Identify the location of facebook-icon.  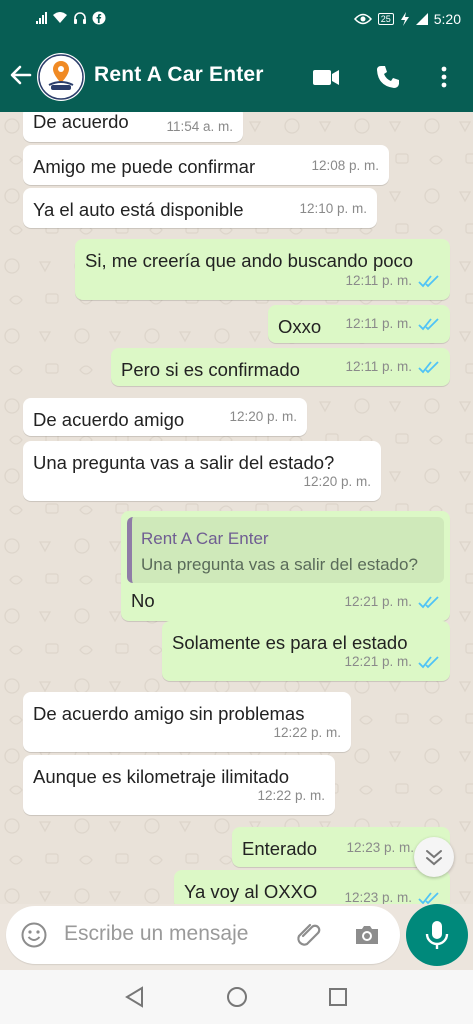
(99, 18).